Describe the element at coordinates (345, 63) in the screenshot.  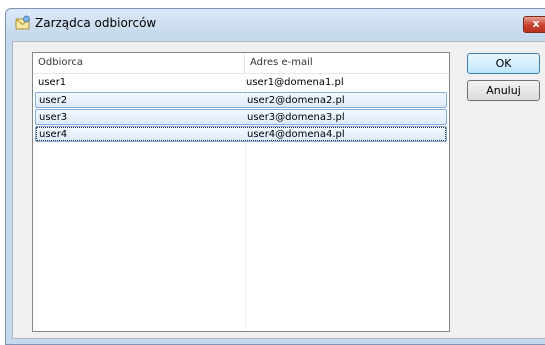
I see `column-header-email: Adres e-mail` at that location.